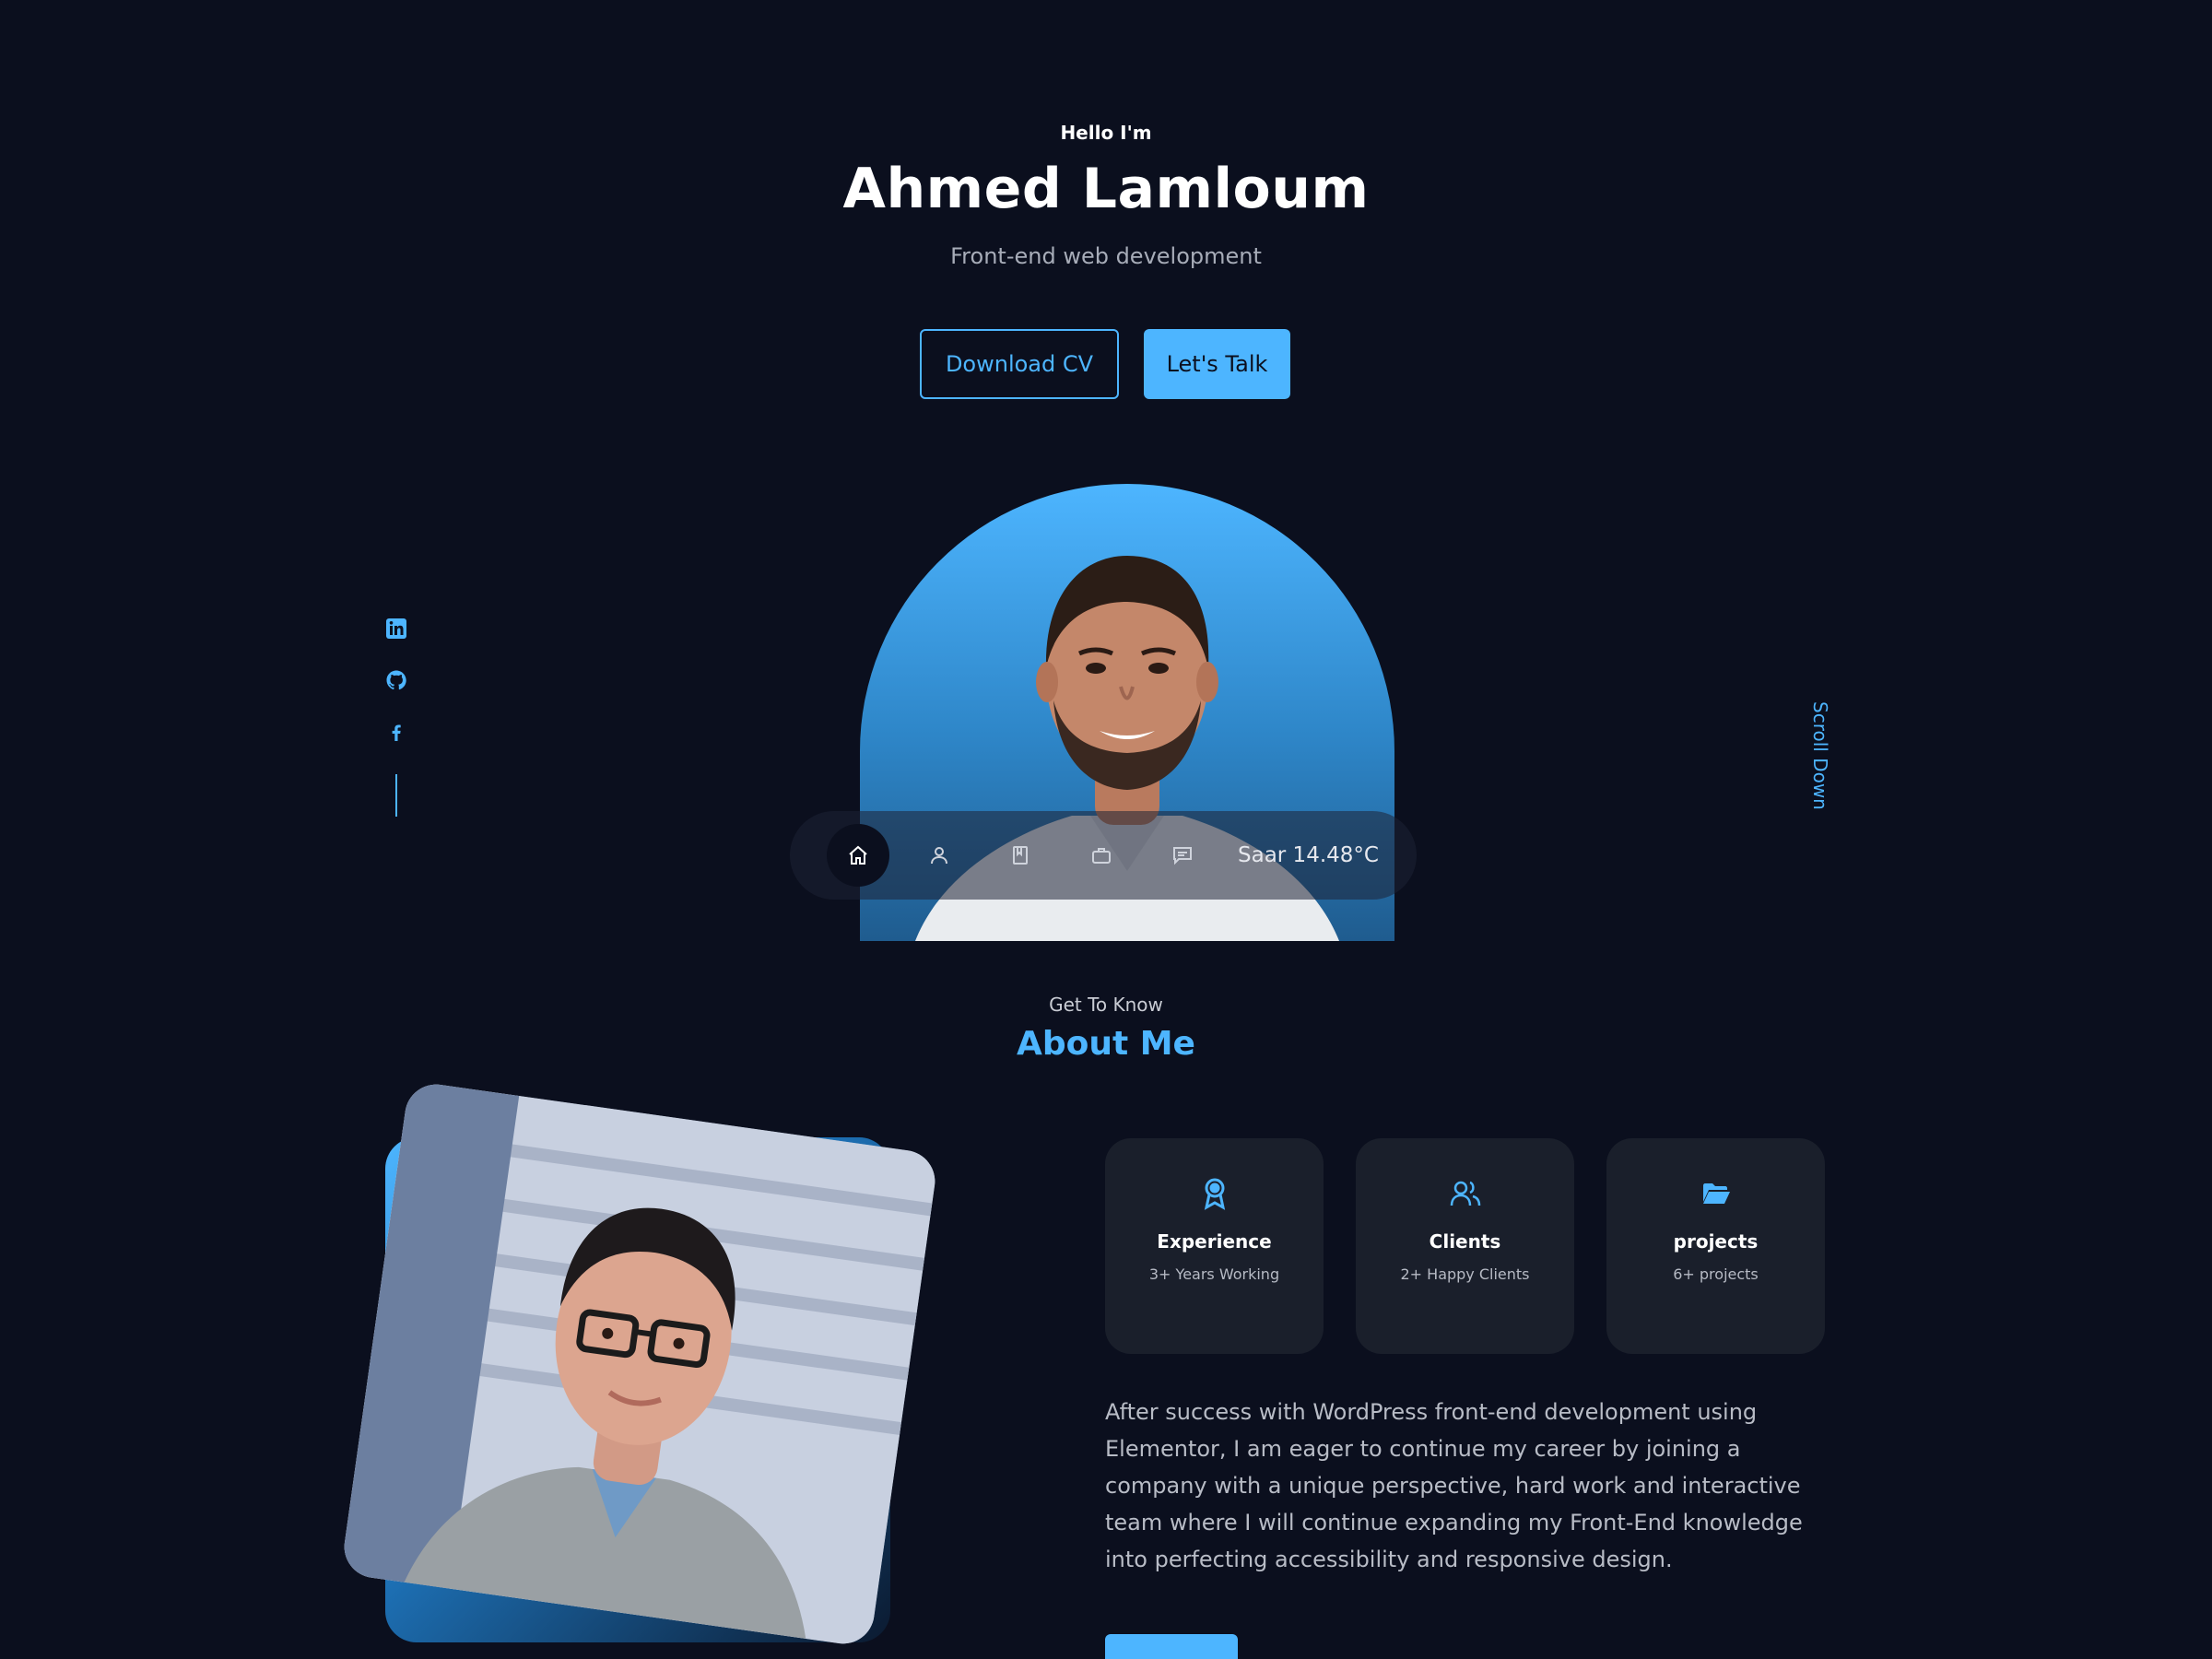 Image resolution: width=2212 pixels, height=1659 pixels. I want to click on social-divider-line, so click(396, 795).